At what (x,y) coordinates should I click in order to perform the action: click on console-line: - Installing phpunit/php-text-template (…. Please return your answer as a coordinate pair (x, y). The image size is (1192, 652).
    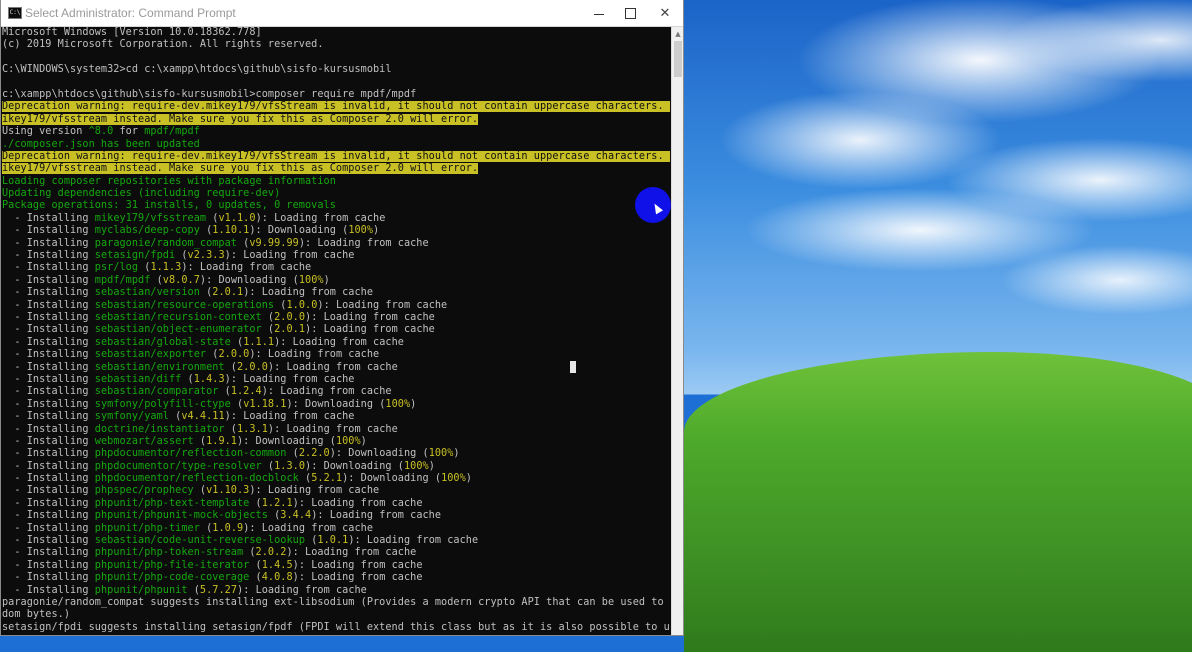
    Looking at the image, I should click on (336, 504).